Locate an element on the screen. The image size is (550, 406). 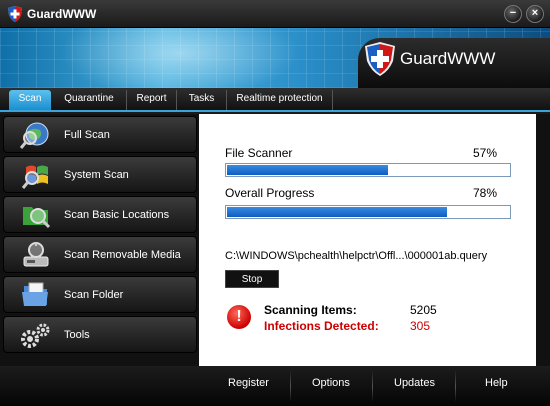
logo-shield-icon is located at coordinates (380, 59).